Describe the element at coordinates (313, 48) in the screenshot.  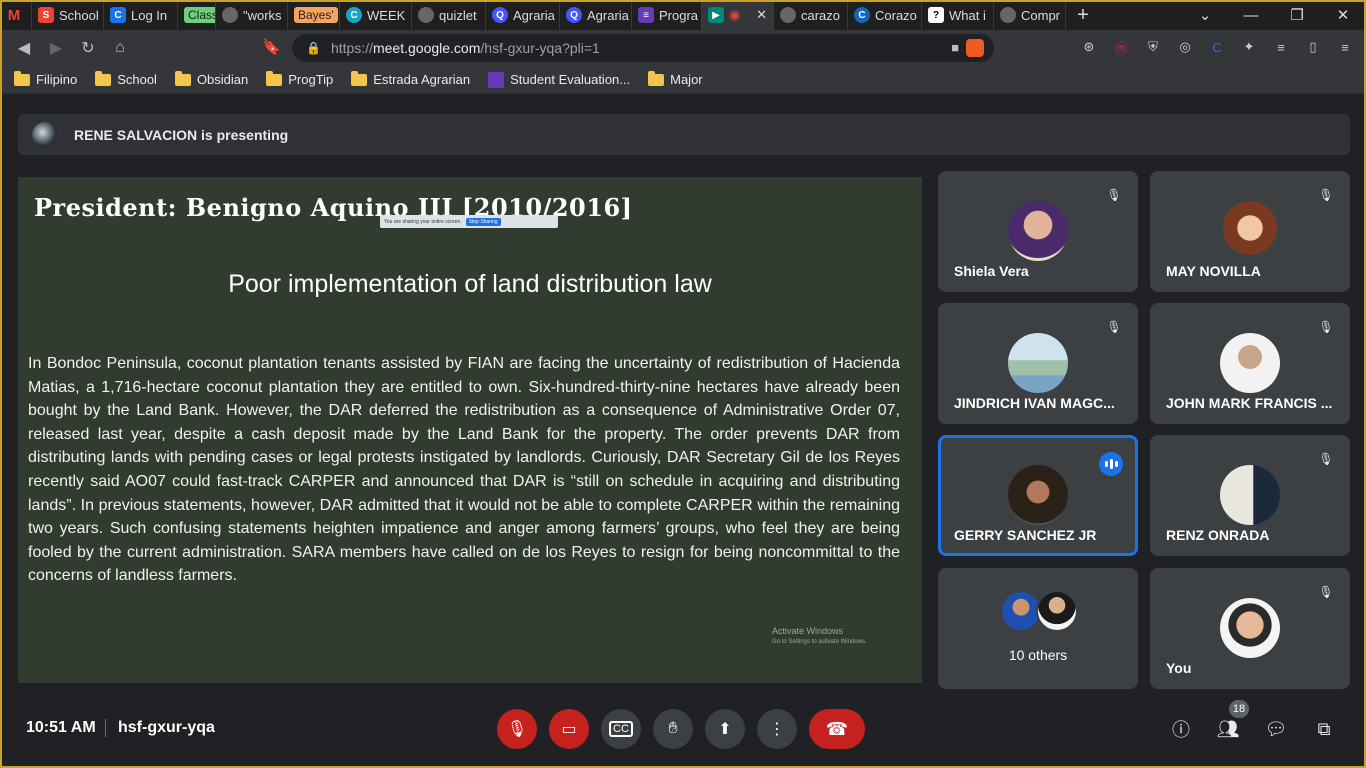
I see `lock-icon: 🔒` at that location.